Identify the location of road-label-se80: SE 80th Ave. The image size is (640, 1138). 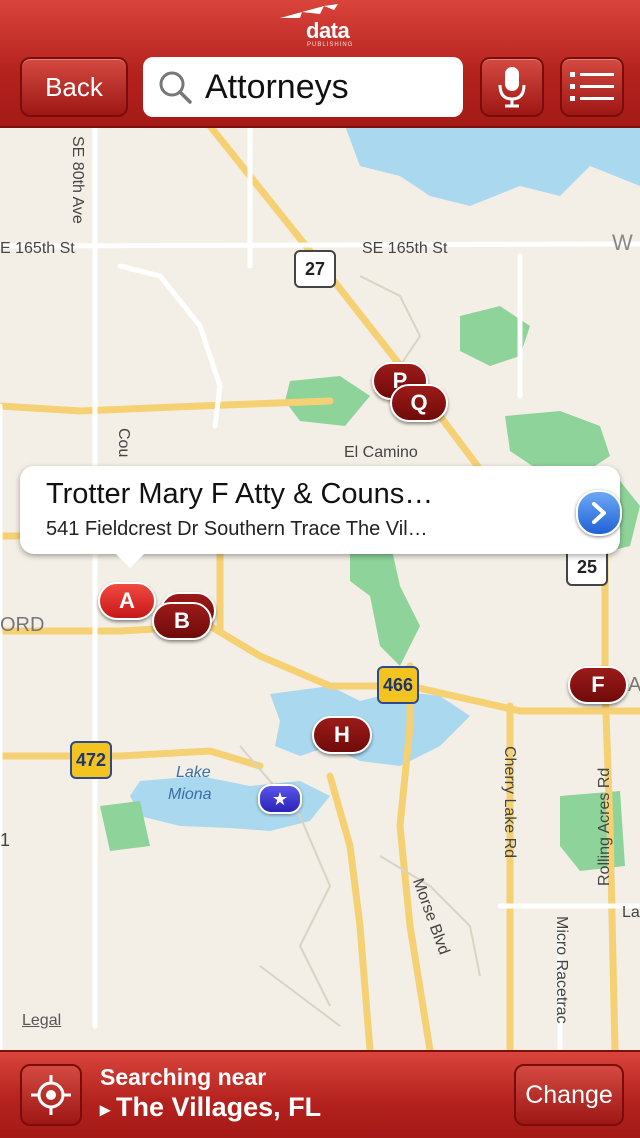
(77, 180).